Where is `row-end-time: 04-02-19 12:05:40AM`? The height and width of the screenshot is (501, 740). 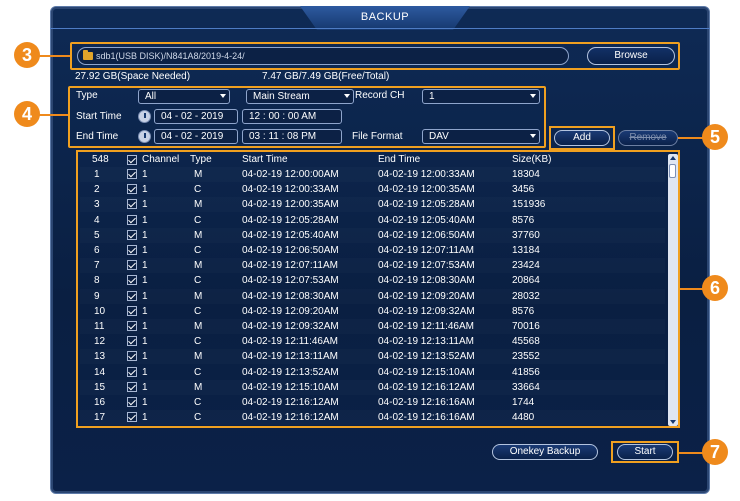 row-end-time: 04-02-19 12:05:40AM is located at coordinates (426, 220).